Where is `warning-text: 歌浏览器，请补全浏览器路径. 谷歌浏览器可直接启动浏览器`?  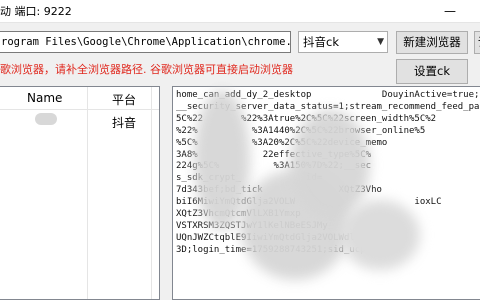 warning-text: 歌浏览器，请补全浏览器路径. 谷歌浏览器可直接启动浏览器 is located at coordinates (146, 69).